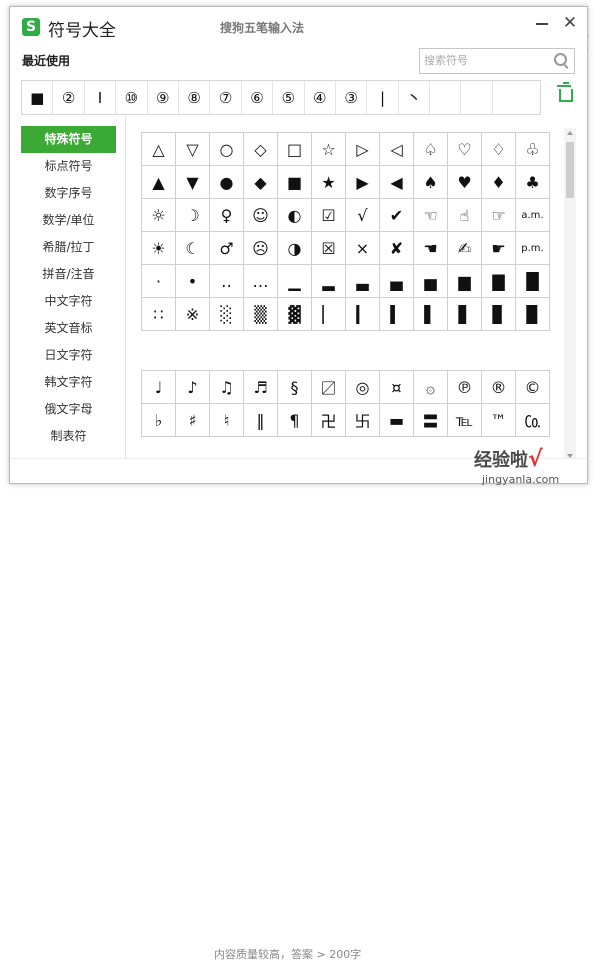 Image resolution: width=596 pixels, height=962 pixels. What do you see at coordinates (499, 387) in the screenshot?
I see `symbol-cell: ®` at bounding box center [499, 387].